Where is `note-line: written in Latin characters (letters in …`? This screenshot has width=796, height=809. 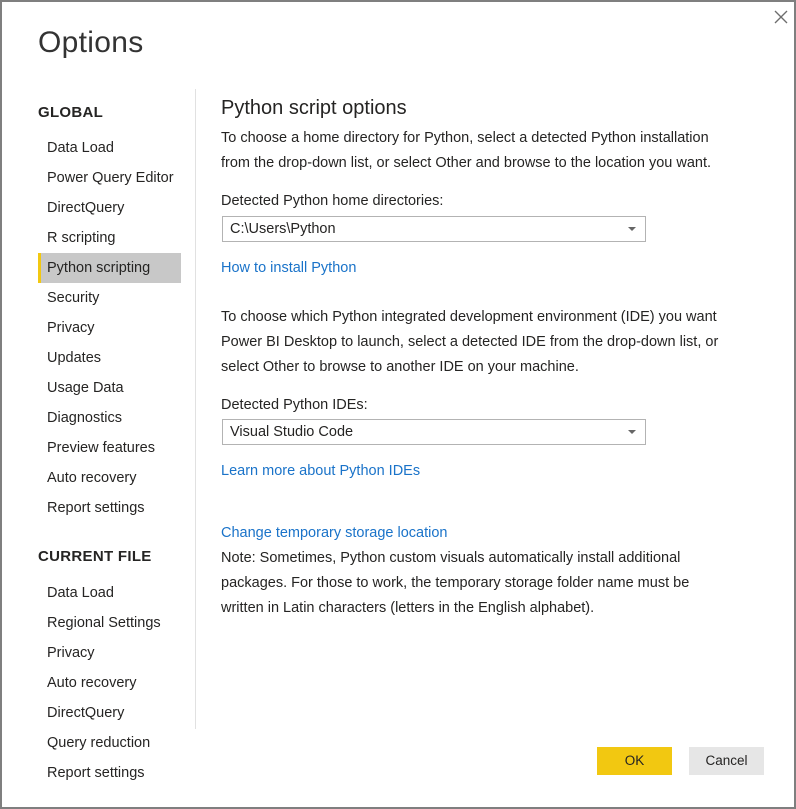
note-line: written in Latin characters (letters in … is located at coordinates (408, 608).